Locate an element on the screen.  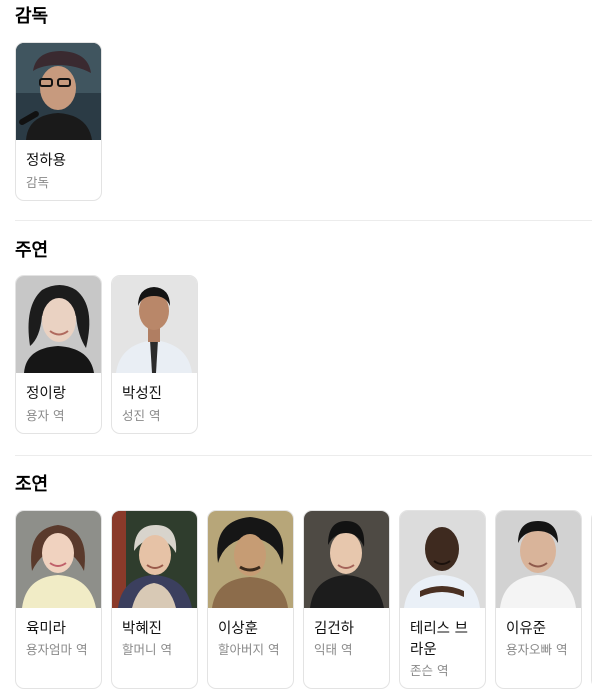
person-name: 박성진 is located at coordinates (142, 394).